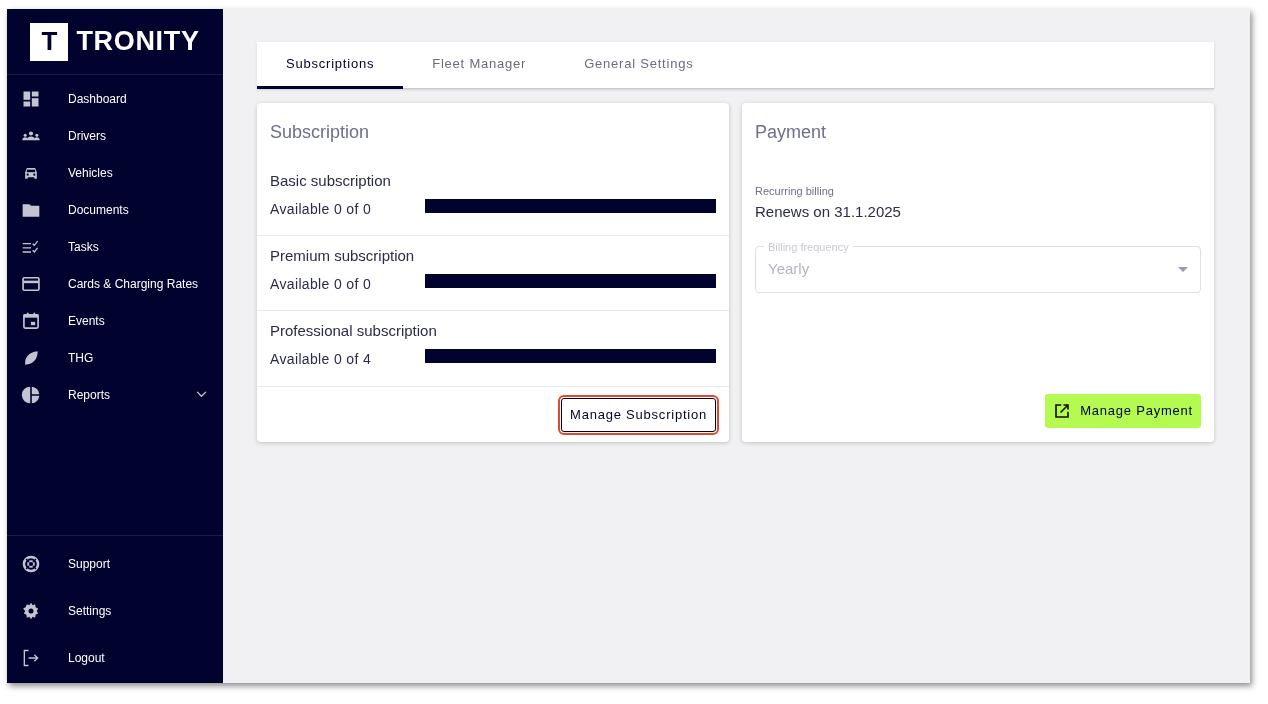  I want to click on calendar-icon, so click(31, 320).